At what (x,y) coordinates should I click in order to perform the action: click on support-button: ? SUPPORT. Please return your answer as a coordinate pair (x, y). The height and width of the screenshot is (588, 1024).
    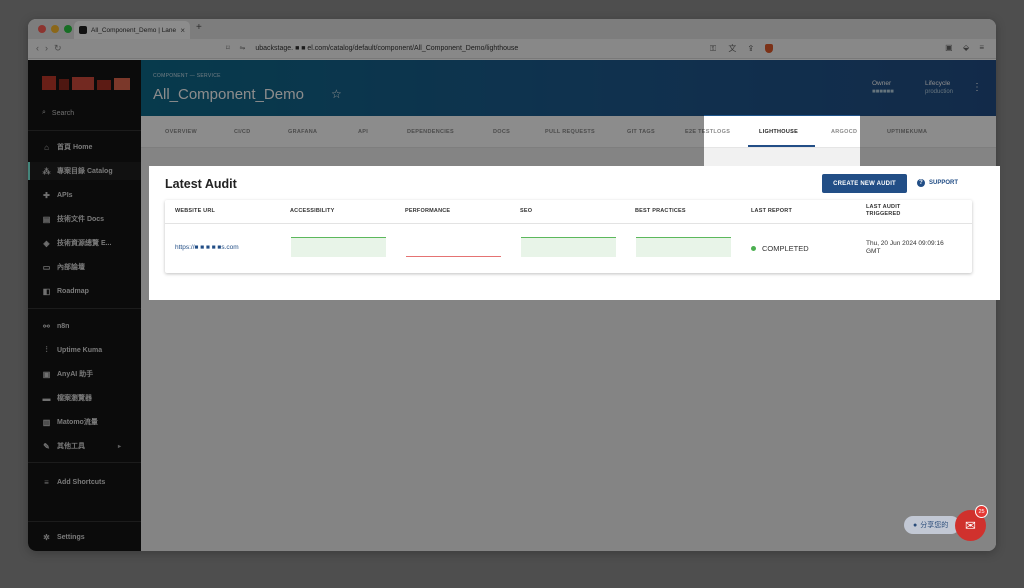
    Looking at the image, I should click on (937, 183).